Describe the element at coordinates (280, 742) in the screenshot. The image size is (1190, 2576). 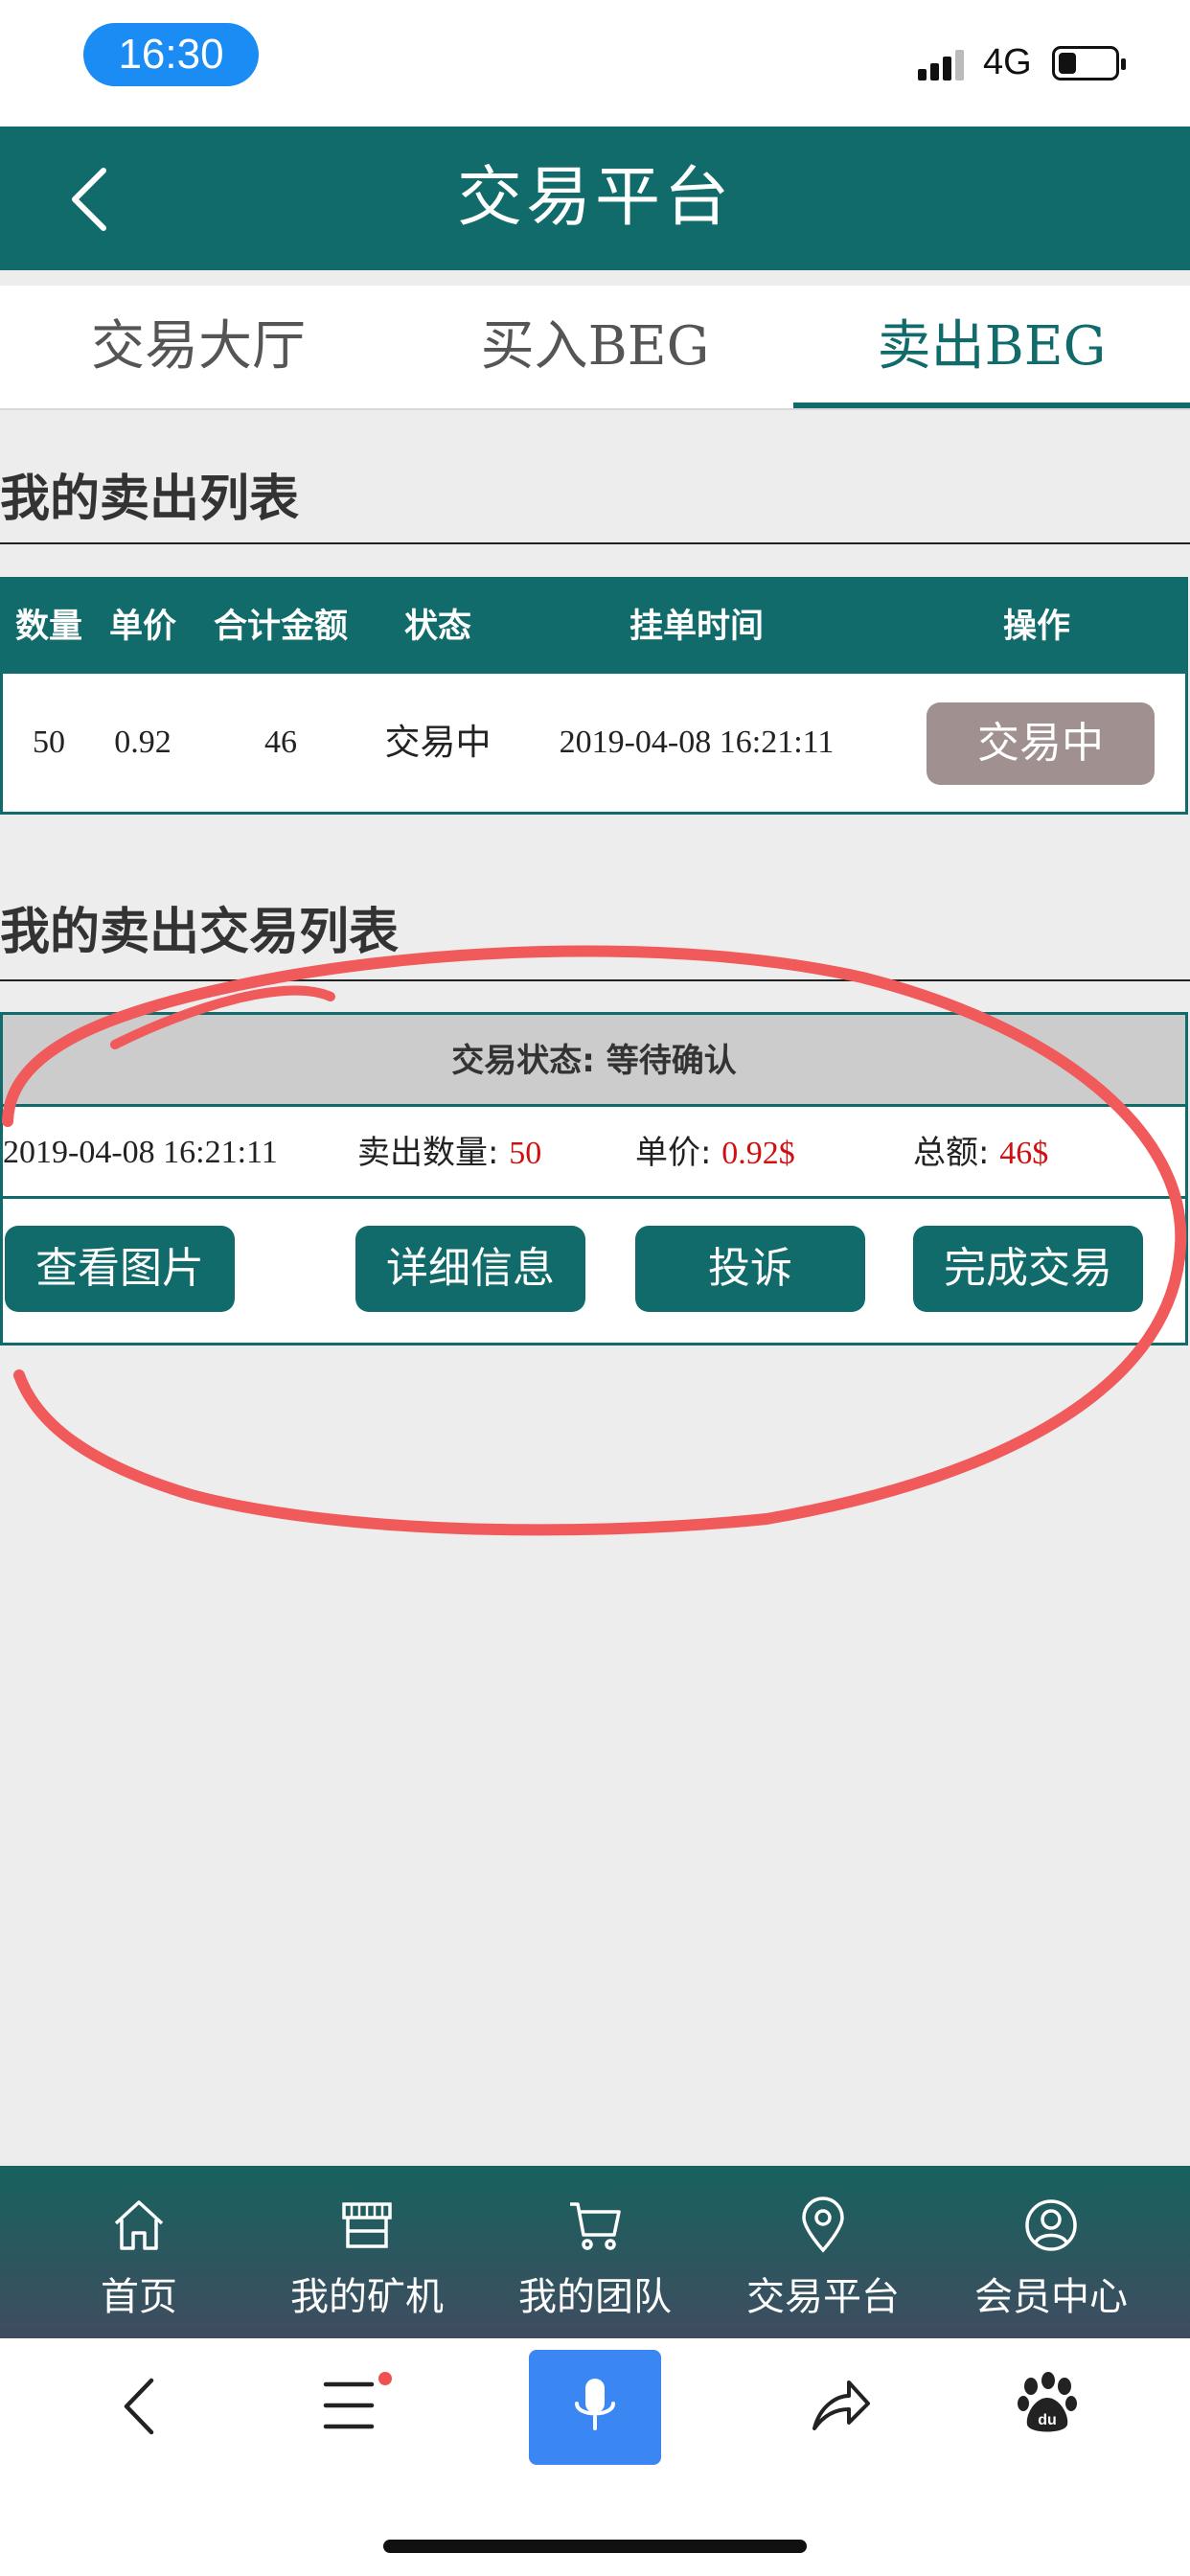
I see `cell-total: 46` at that location.